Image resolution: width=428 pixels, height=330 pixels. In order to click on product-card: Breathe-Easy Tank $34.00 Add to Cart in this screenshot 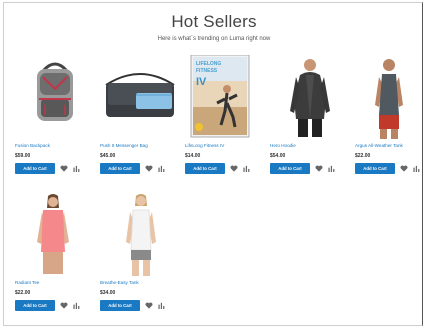, I will do `click(140, 259)`.